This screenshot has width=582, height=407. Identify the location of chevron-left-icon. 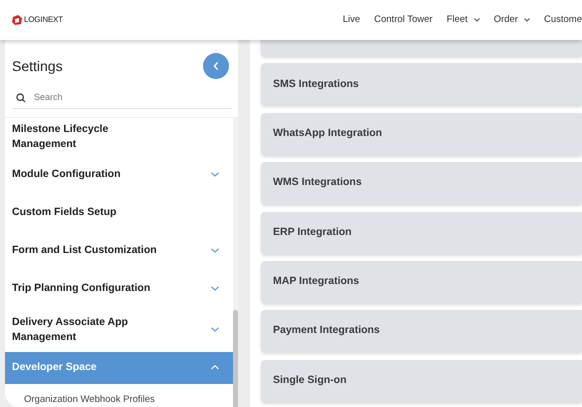
(216, 66).